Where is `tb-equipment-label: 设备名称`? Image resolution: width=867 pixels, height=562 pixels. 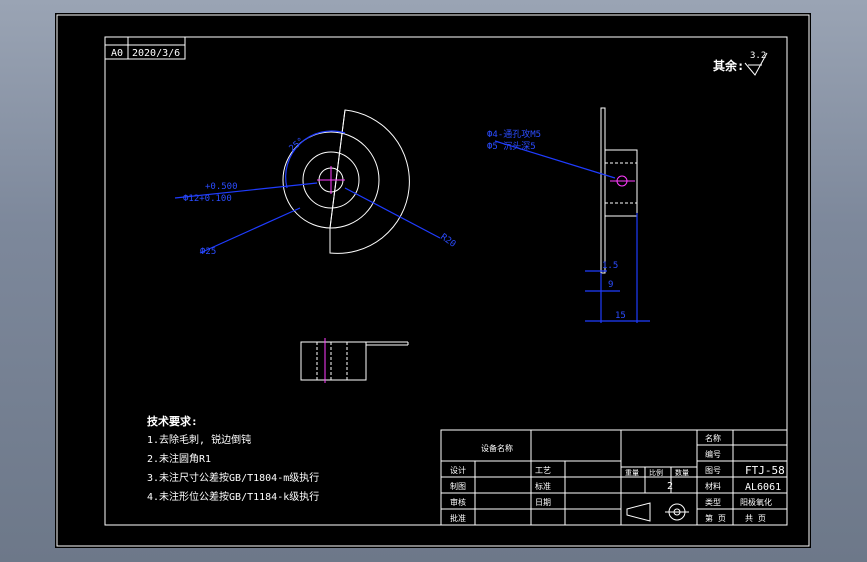
tb-equipment-label: 设备名称 is located at coordinates (497, 448).